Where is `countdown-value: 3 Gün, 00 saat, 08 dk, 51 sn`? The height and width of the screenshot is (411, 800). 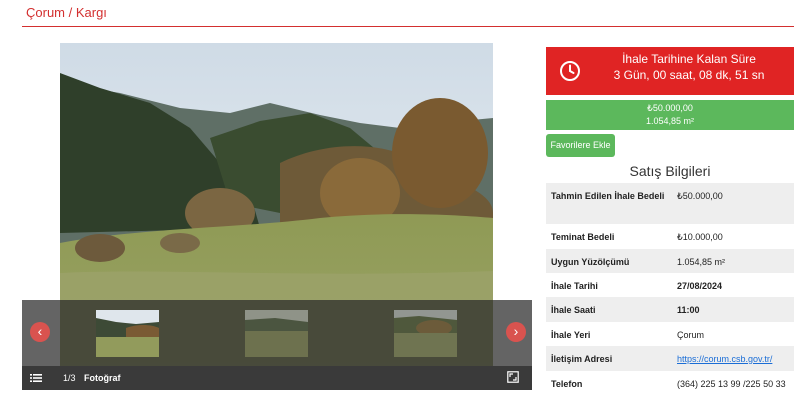 countdown-value: 3 Gün, 00 saat, 08 dk, 51 sn is located at coordinates (689, 75).